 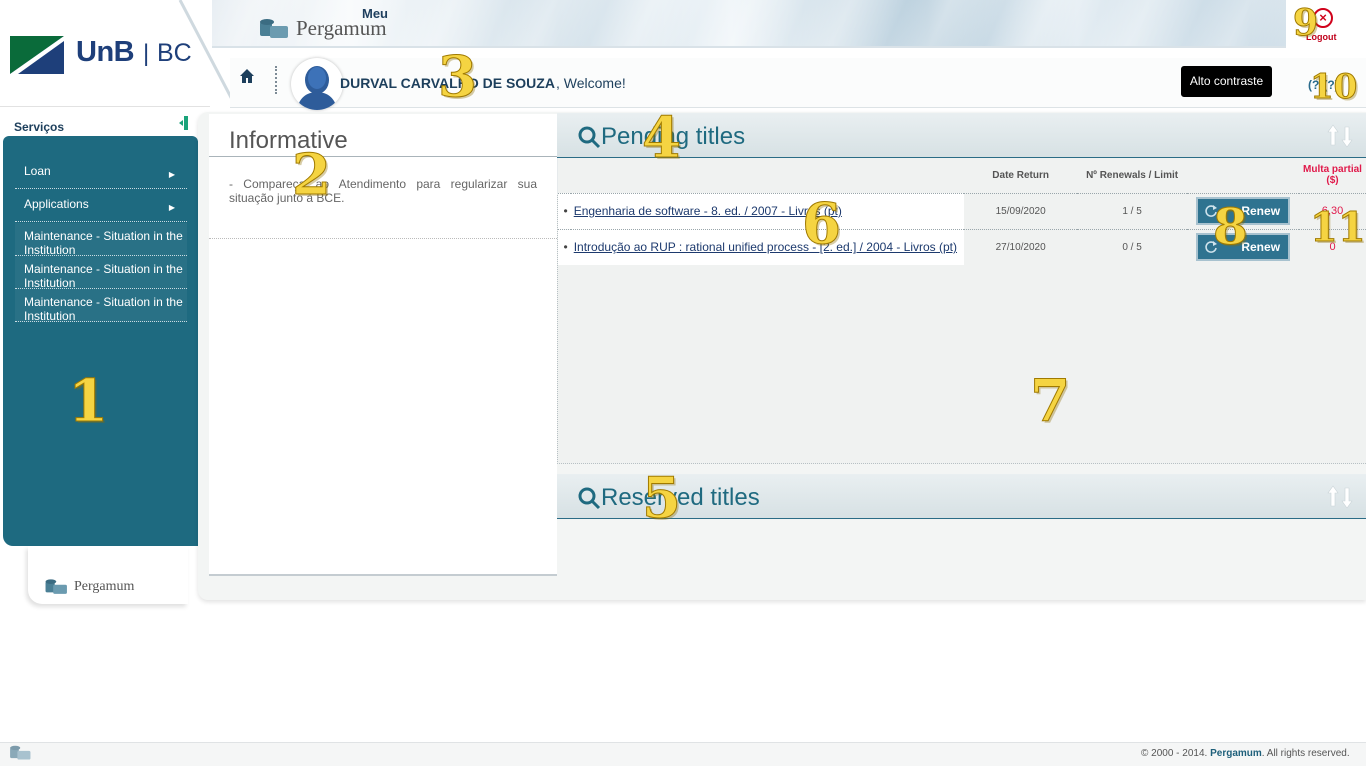 What do you see at coordinates (383, 238) in the screenshot?
I see `informative-divider-dotted` at bounding box center [383, 238].